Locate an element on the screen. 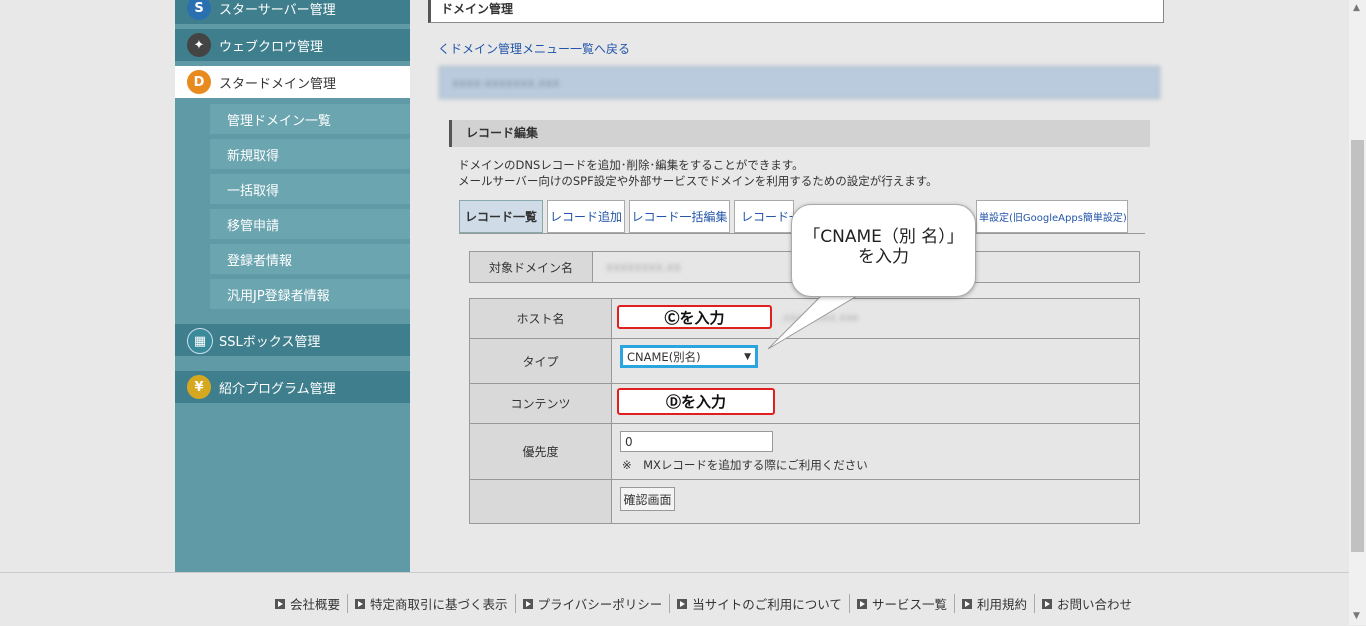 Image resolution: width=1366 pixels, height=626 pixels. nav-star-domain: D スタードメイン管理 is located at coordinates (292, 82).